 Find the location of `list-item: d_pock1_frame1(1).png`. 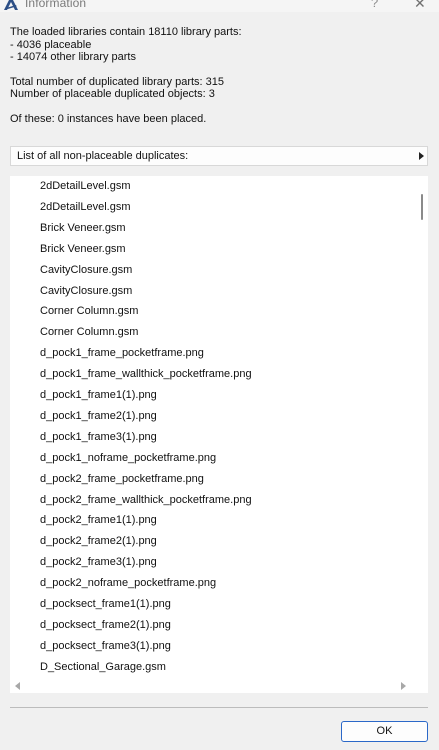

list-item: d_pock1_frame1(1).png is located at coordinates (98, 395).